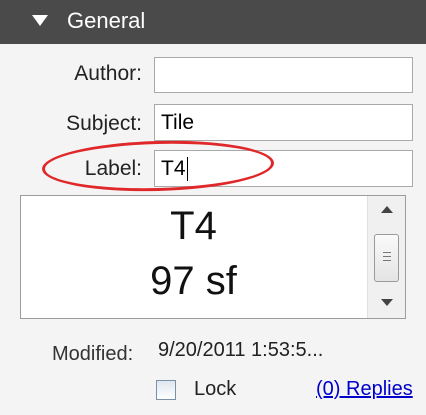 The image size is (426, 415). Describe the element at coordinates (387, 302) in the screenshot. I see `arrow-down-icon` at that location.